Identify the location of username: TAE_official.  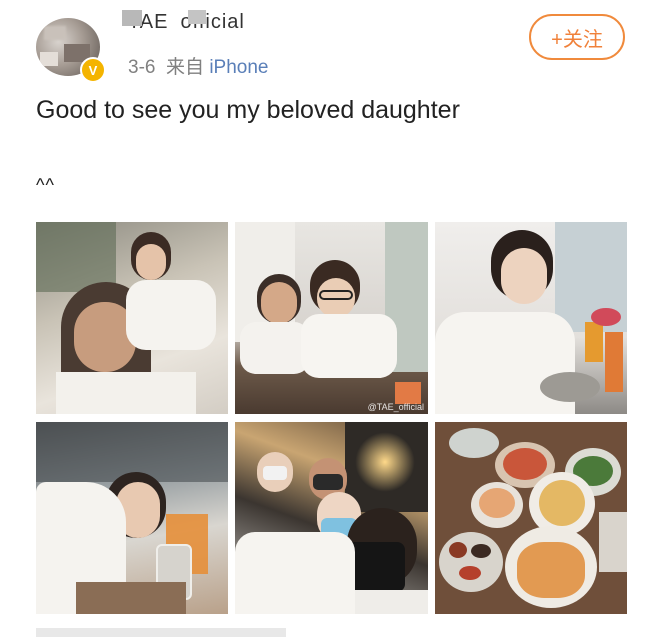
(186, 20).